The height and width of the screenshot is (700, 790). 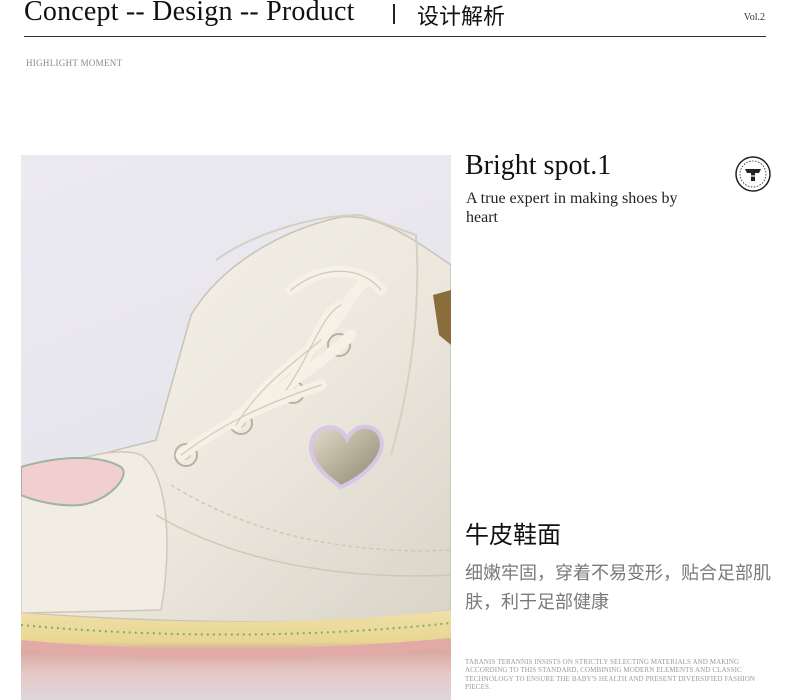 What do you see at coordinates (753, 174) in the screenshot?
I see `brand-emblem-icon` at bounding box center [753, 174].